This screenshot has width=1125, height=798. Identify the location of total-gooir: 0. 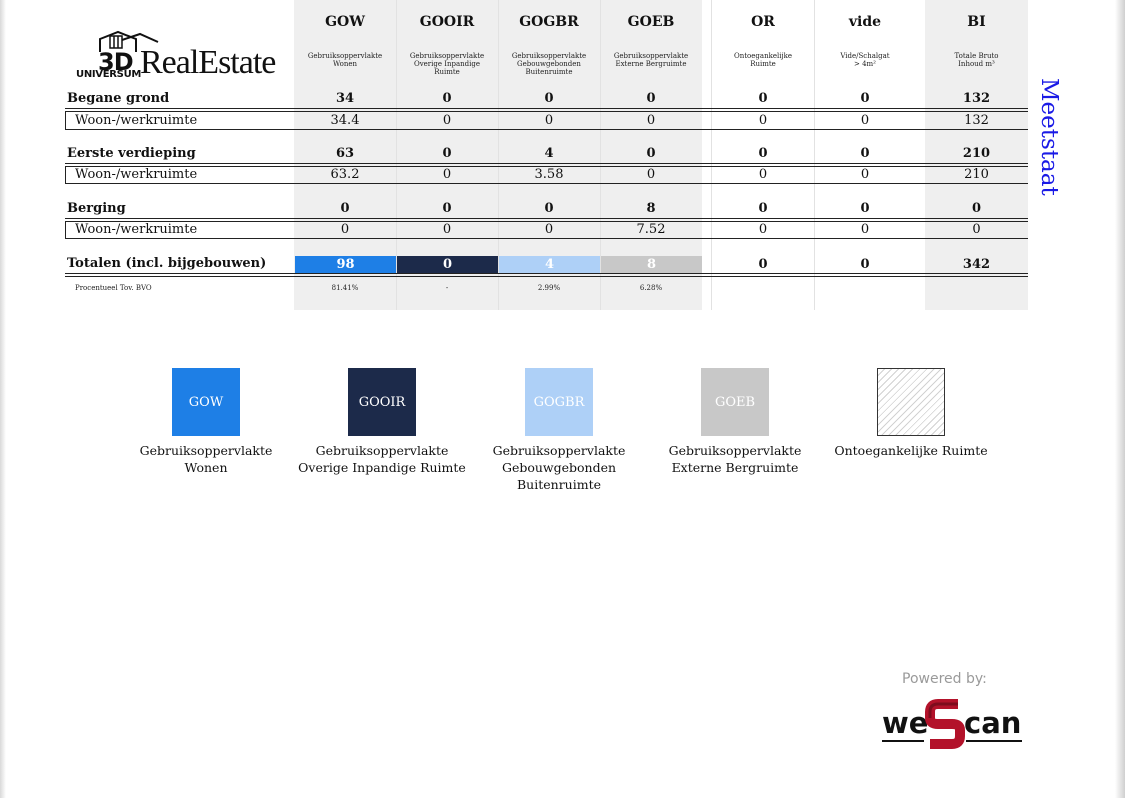
(447, 264).